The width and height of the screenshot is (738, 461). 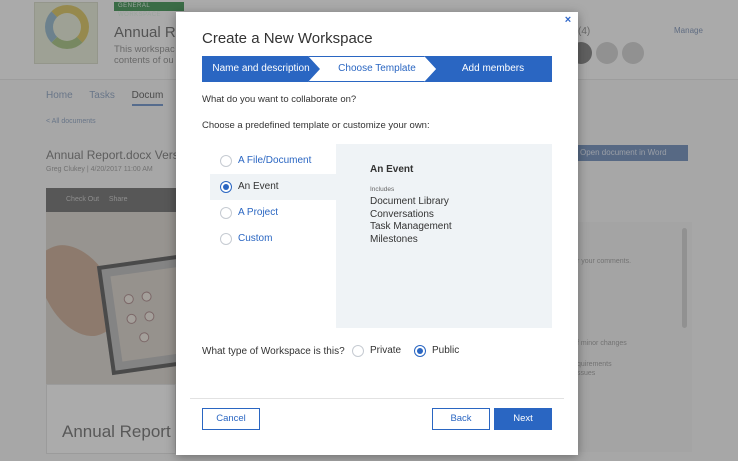 What do you see at coordinates (461, 419) in the screenshot?
I see `back-button: Back` at bounding box center [461, 419].